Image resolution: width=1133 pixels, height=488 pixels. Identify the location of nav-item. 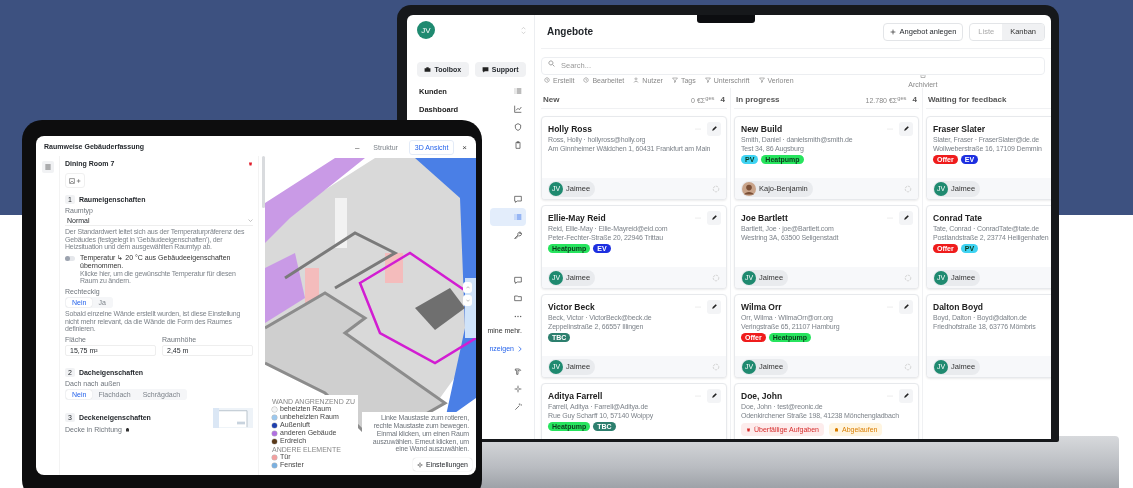
(508, 217).